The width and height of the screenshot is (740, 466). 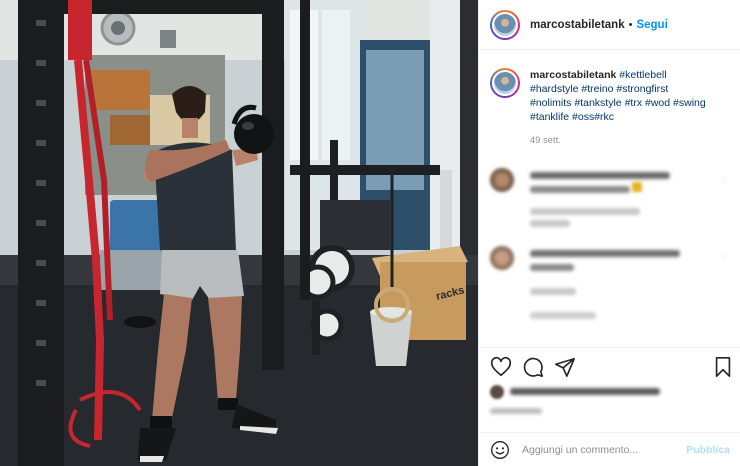 I want to click on hashtag-link: #treino, so click(x=597, y=89).